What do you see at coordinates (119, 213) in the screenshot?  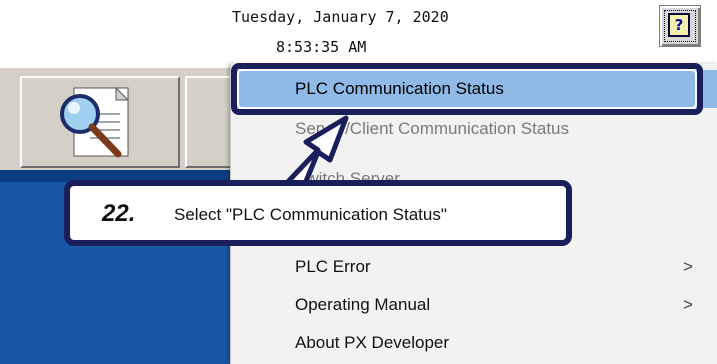 I see `step-number: 22.` at bounding box center [119, 213].